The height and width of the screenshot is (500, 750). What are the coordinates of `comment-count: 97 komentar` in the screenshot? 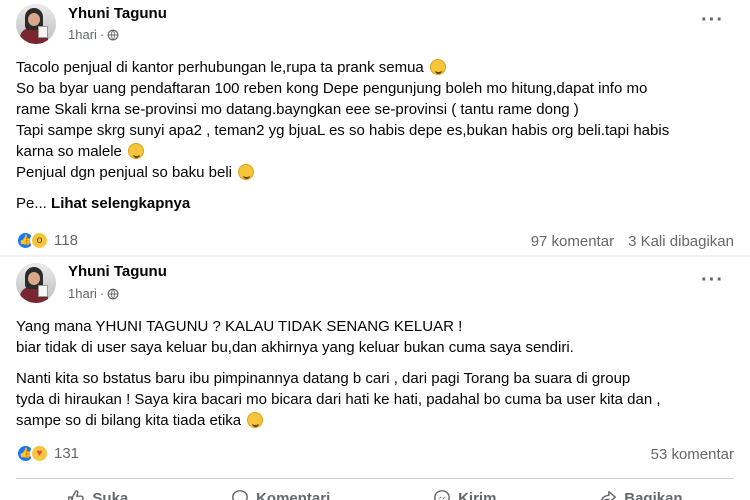 It's located at (572, 241).